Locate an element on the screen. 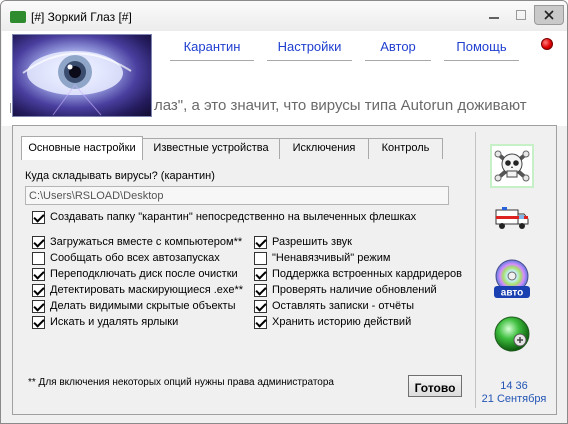 The width and height of the screenshot is (568, 424). skull-icon is located at coordinates (512, 166).